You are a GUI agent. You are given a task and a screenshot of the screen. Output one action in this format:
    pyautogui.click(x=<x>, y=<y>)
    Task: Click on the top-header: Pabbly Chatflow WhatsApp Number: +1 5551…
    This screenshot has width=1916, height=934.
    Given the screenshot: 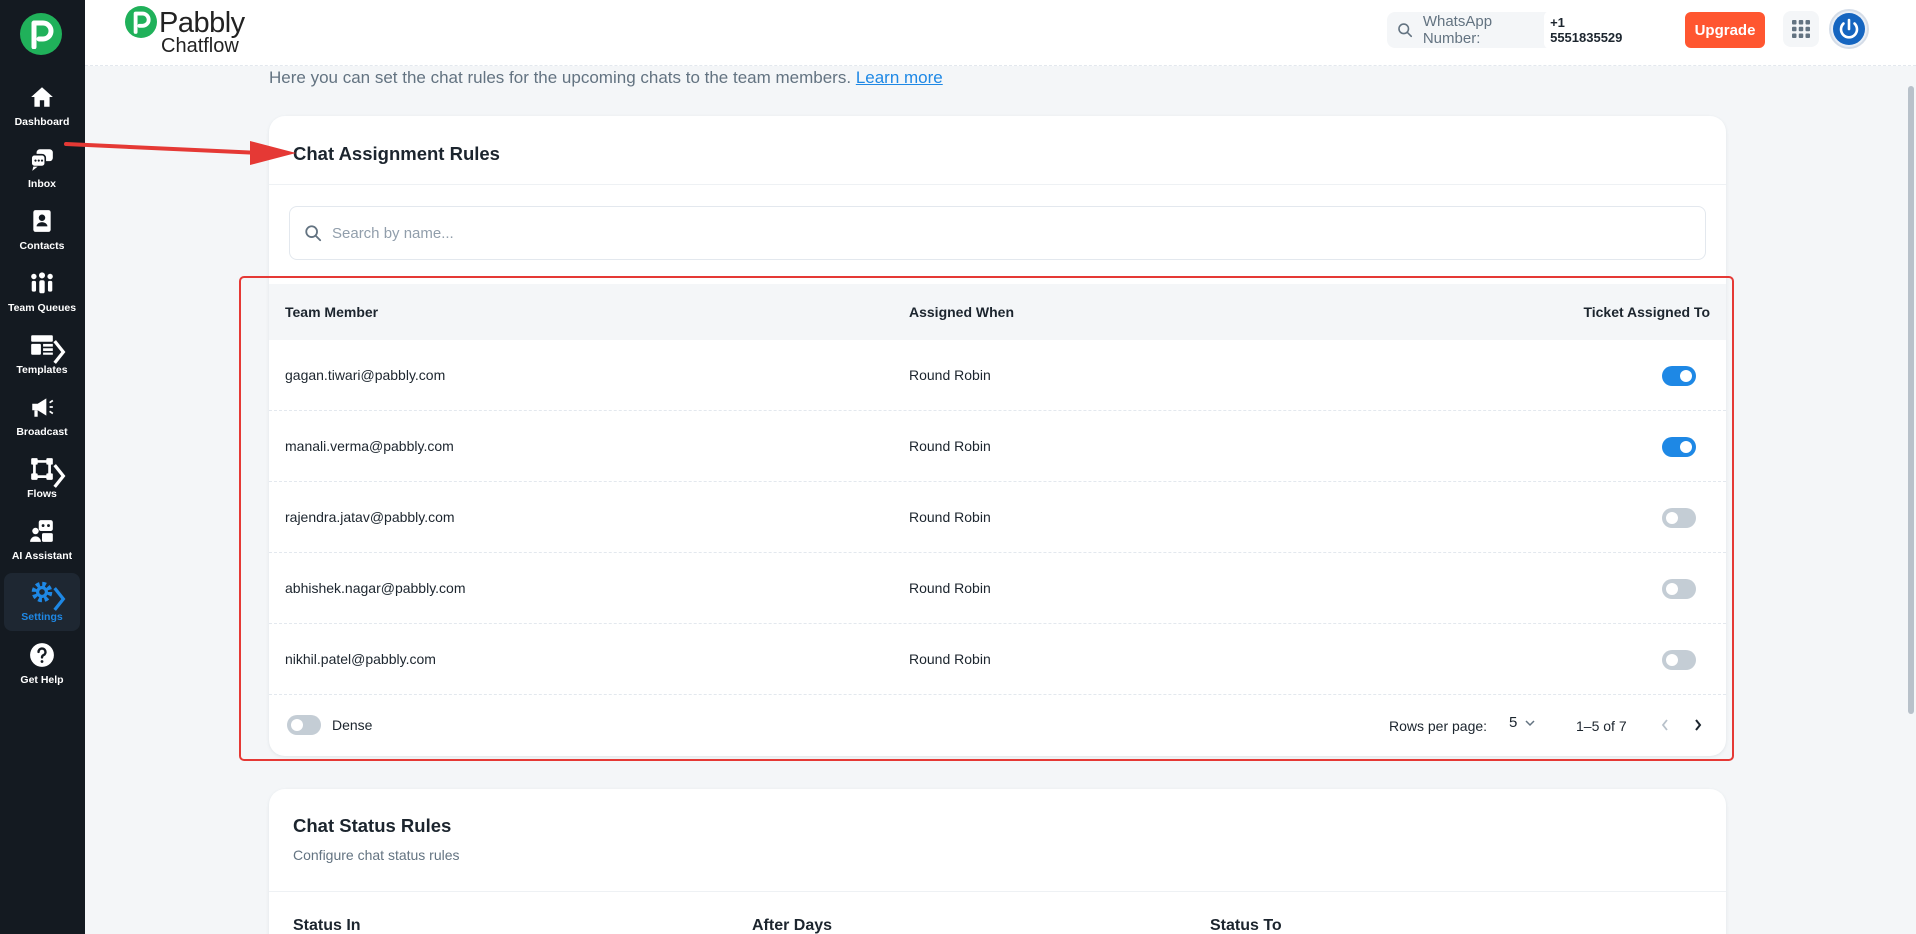 What is the action you would take?
    pyautogui.click(x=1000, y=33)
    